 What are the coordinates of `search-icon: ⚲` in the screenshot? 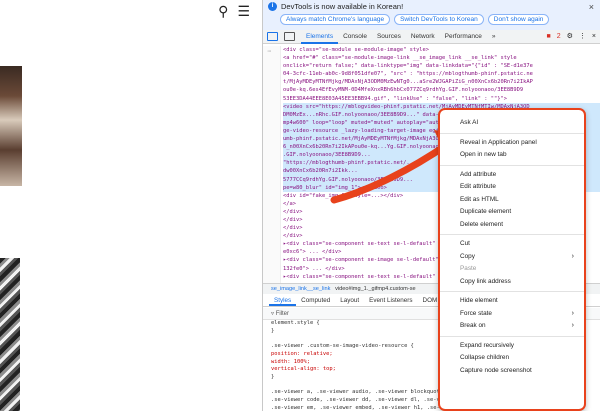 It's located at (223, 11).